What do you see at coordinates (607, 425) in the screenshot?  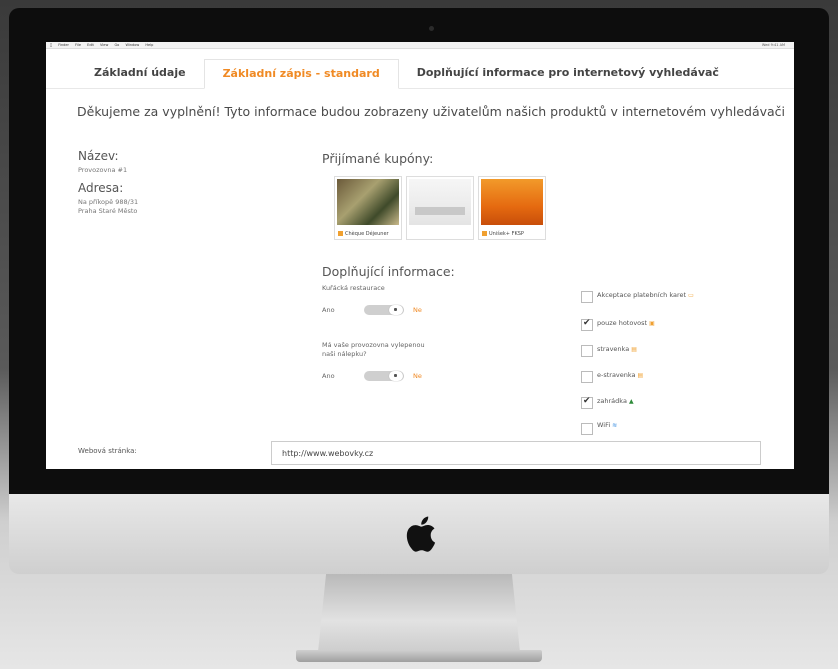 I see `wifi-label: WiFi ≋` at bounding box center [607, 425].